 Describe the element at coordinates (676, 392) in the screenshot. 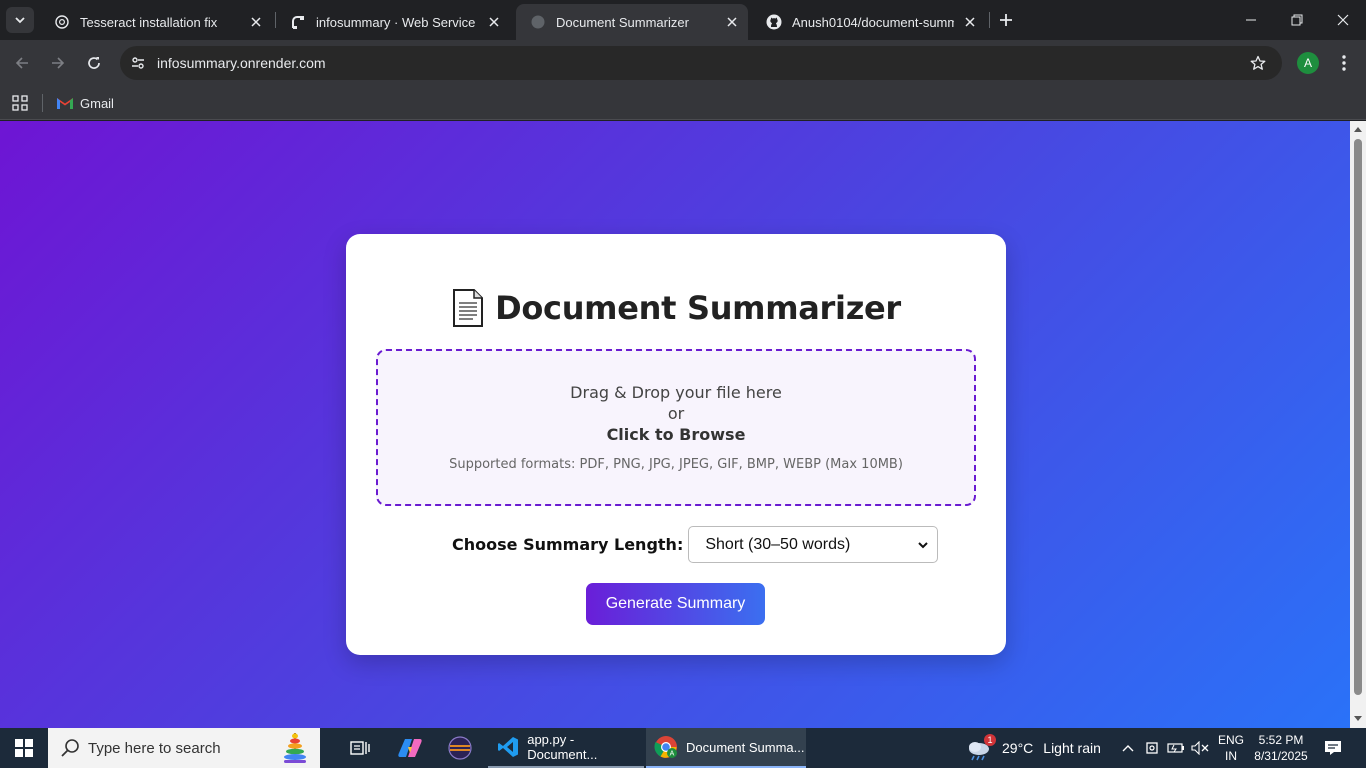

I see `dropzone-instruction: Drag & Drop your file here` at that location.